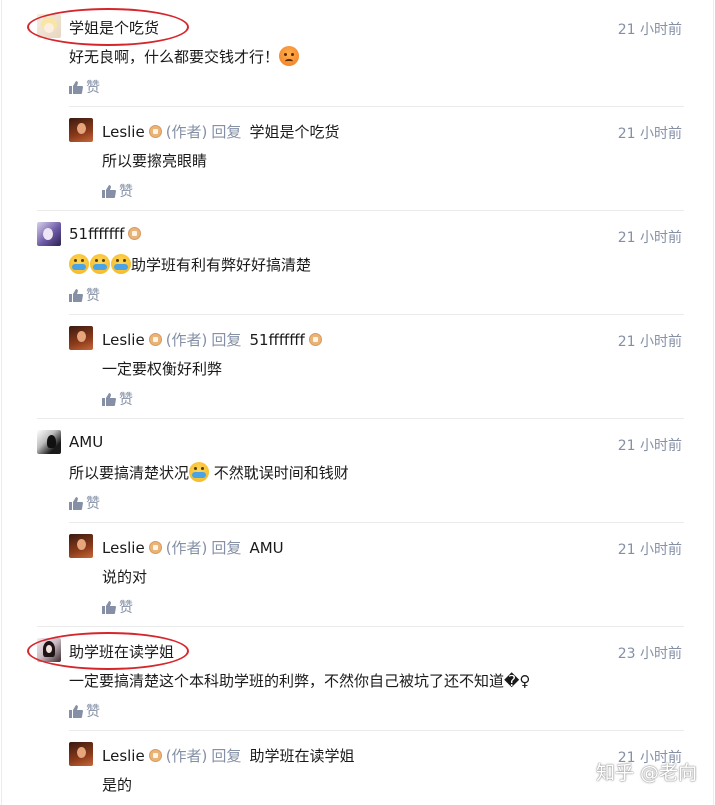 Image resolution: width=715 pixels, height=805 pixels. I want to click on reply-target: AMU, so click(266, 548).